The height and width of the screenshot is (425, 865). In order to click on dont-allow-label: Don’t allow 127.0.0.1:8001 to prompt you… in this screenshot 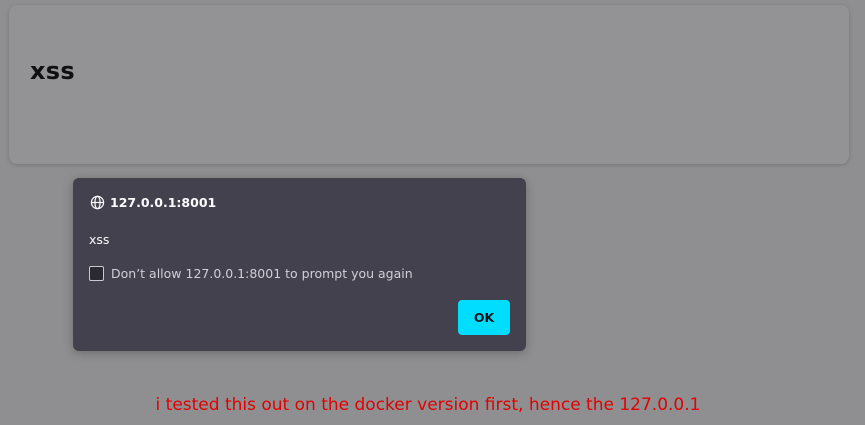, I will do `click(262, 273)`.